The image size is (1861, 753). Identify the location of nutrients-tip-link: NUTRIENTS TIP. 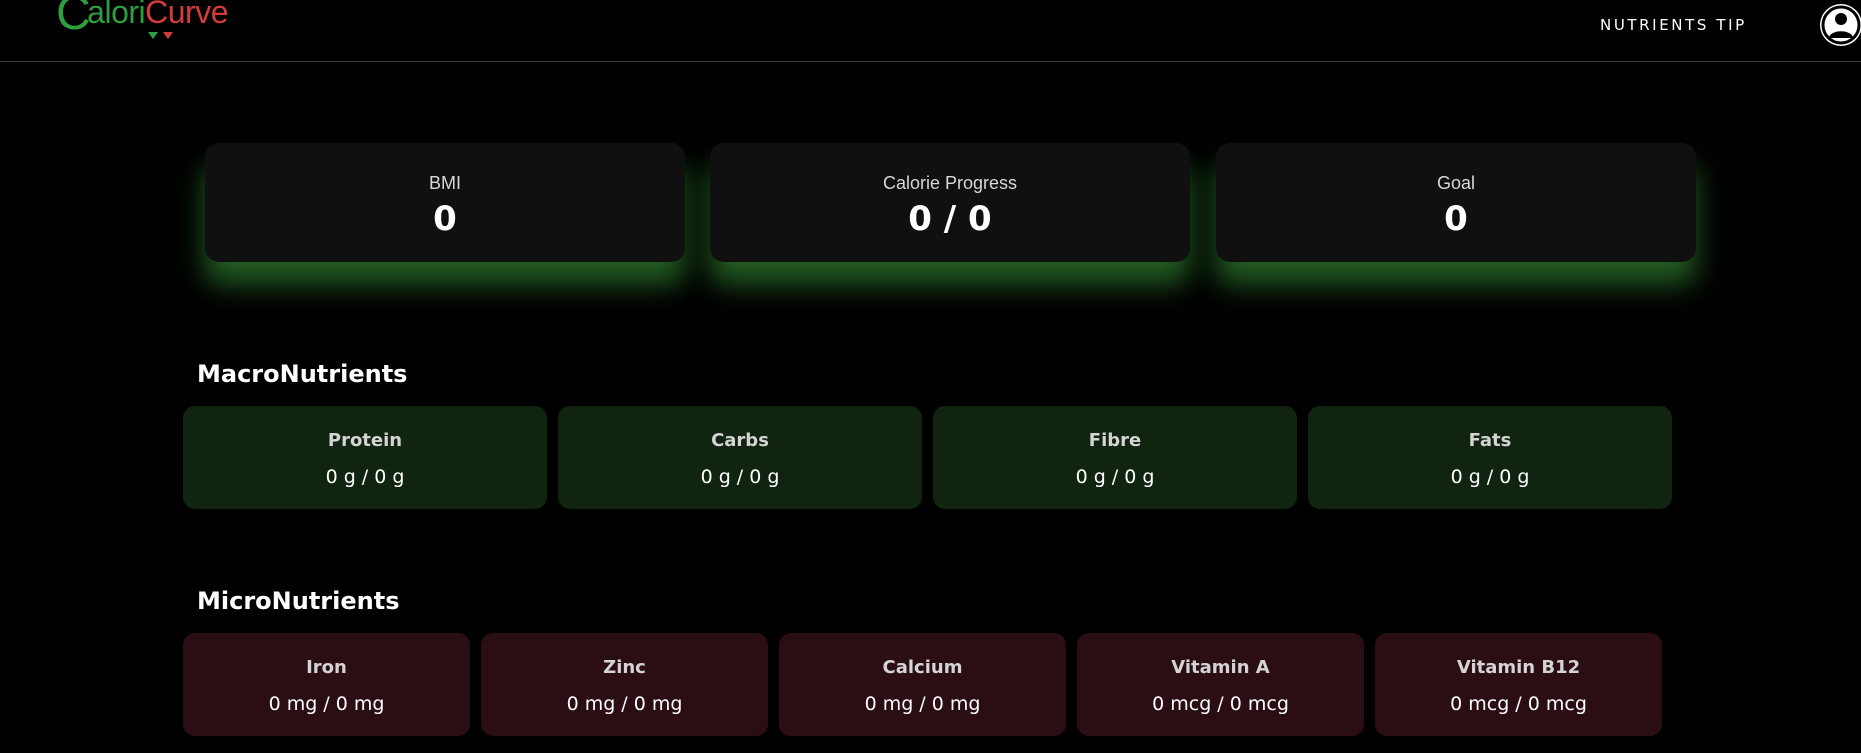
(1673, 25).